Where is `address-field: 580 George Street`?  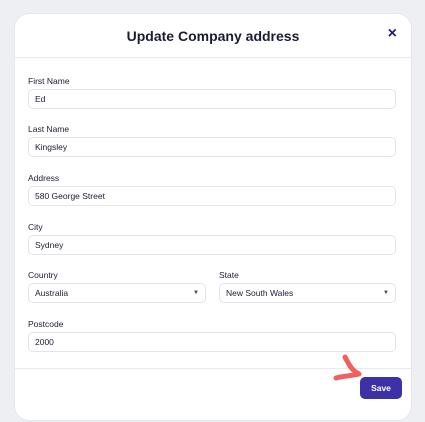 address-field: 580 George Street is located at coordinates (212, 196).